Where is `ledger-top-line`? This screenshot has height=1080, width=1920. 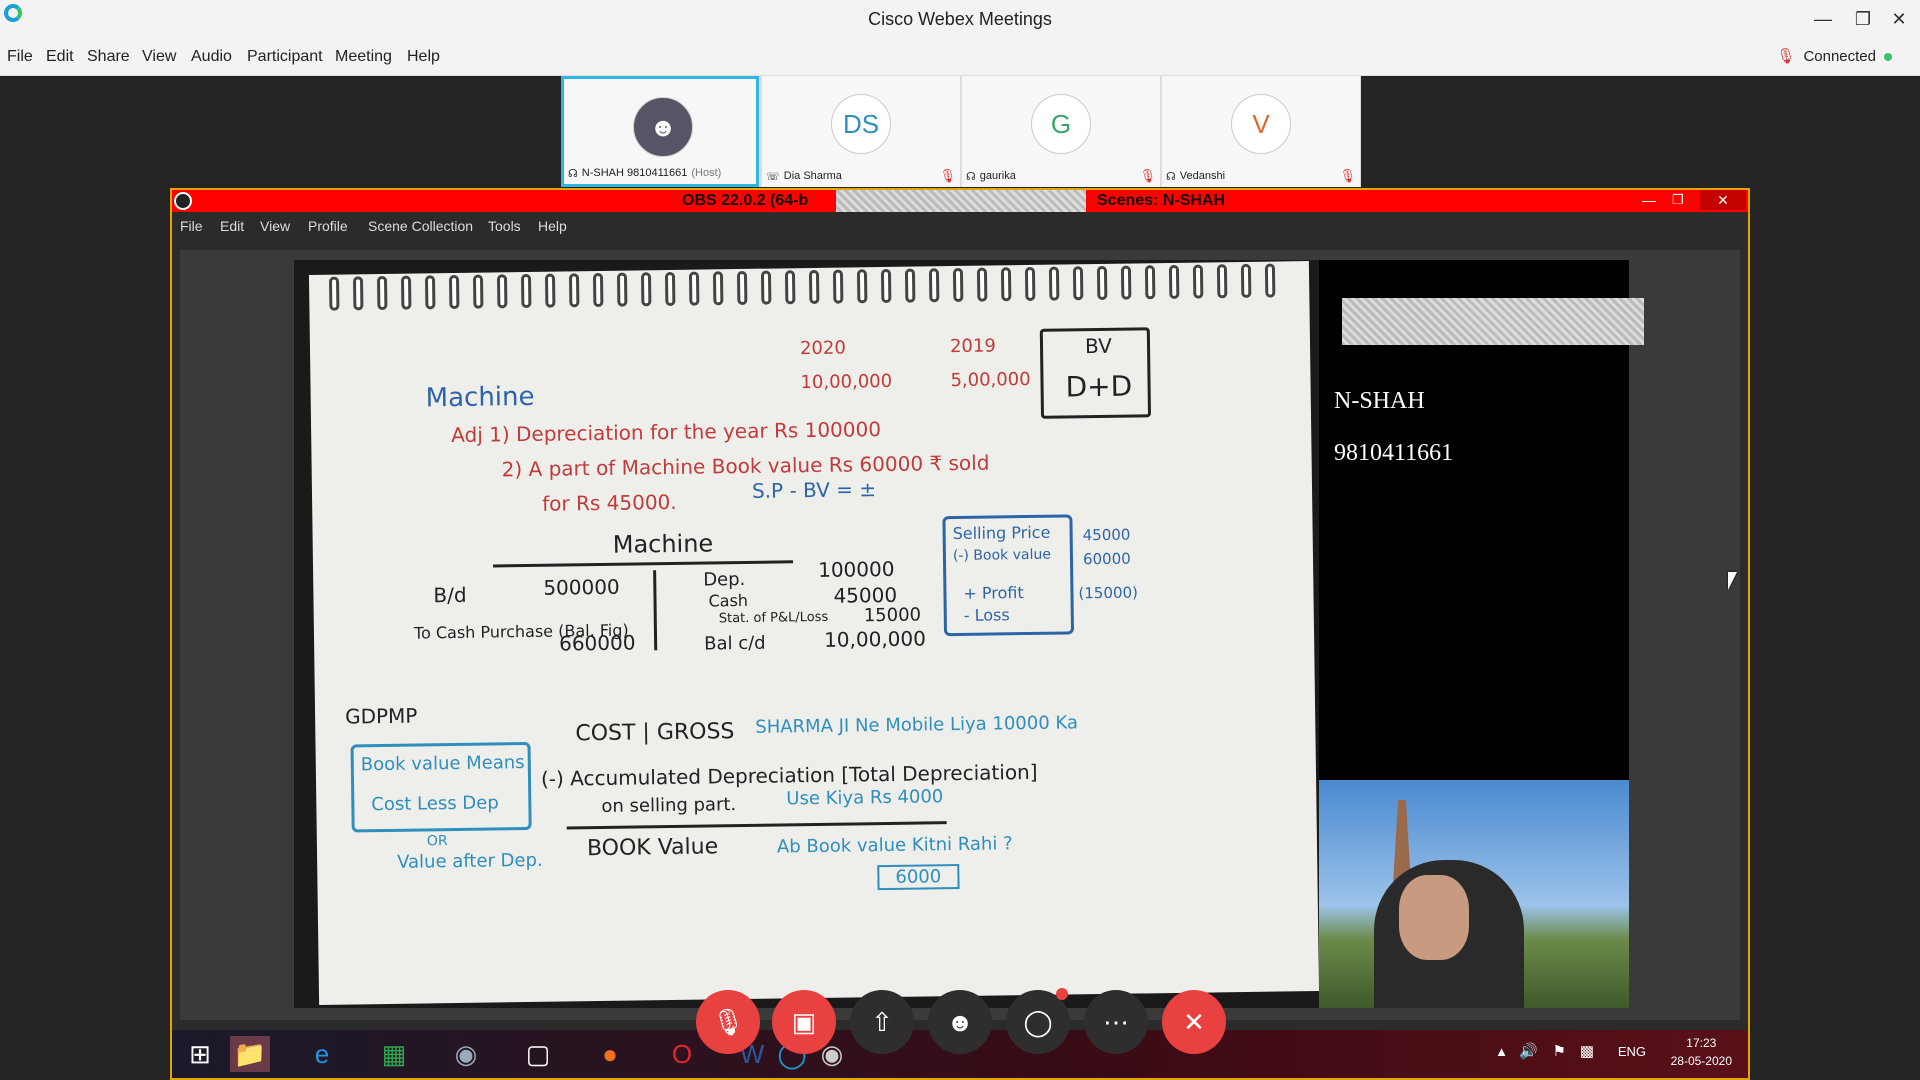
ledger-top-line is located at coordinates (643, 564).